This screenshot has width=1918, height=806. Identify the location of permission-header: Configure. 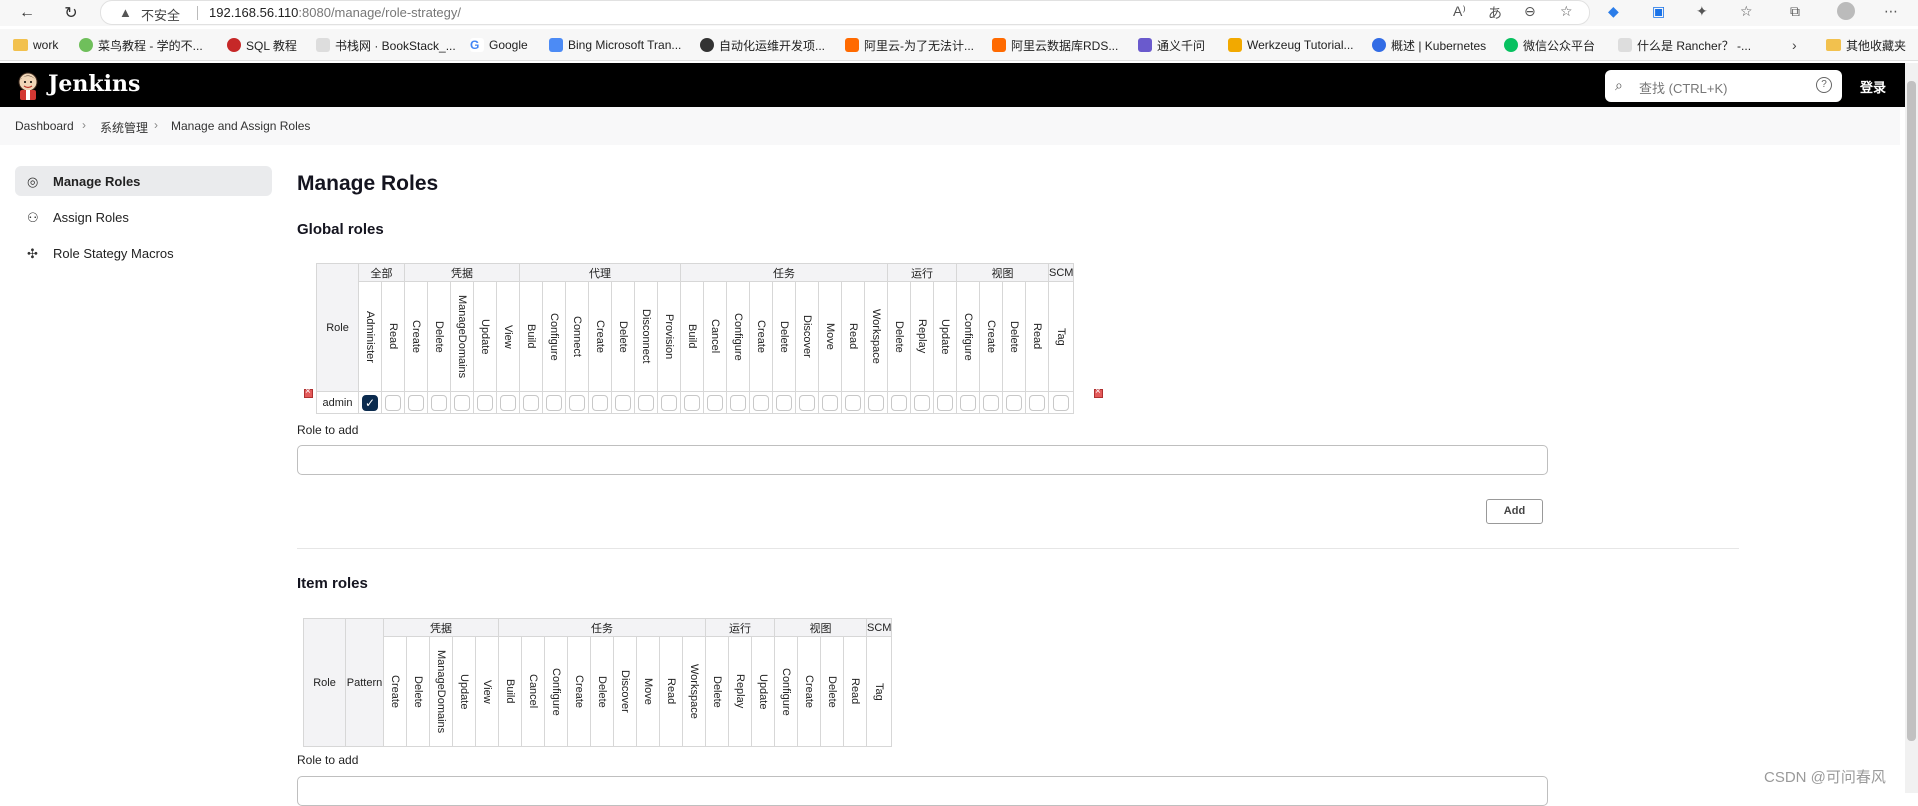
(556, 691).